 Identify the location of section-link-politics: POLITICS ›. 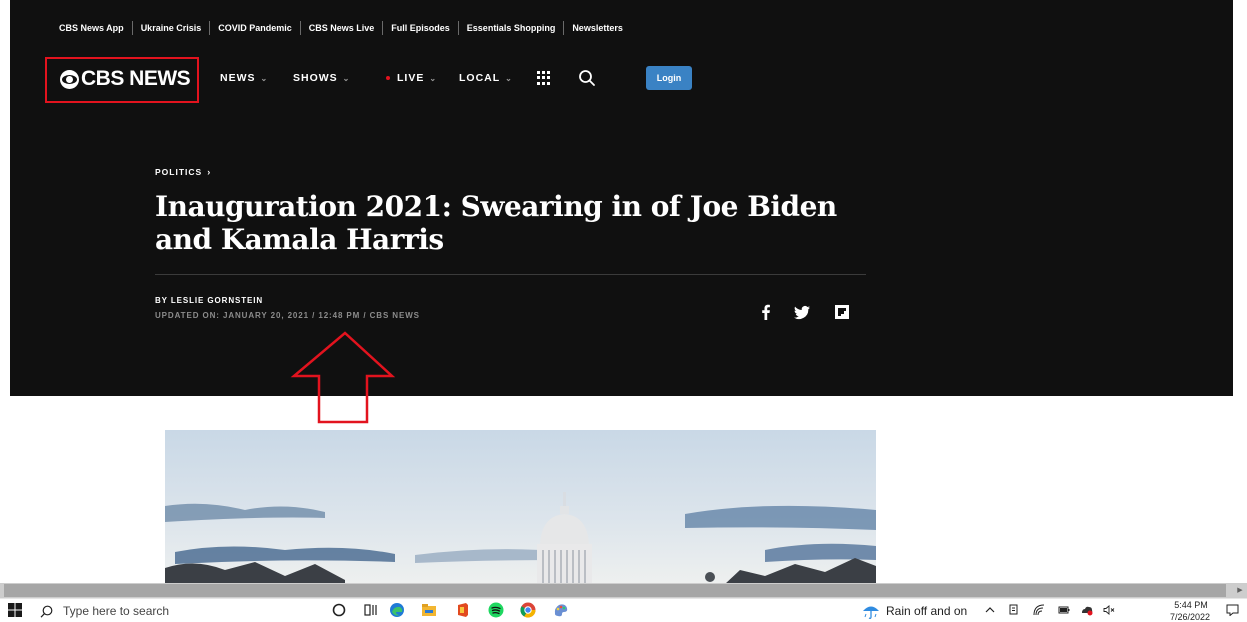
(183, 172).